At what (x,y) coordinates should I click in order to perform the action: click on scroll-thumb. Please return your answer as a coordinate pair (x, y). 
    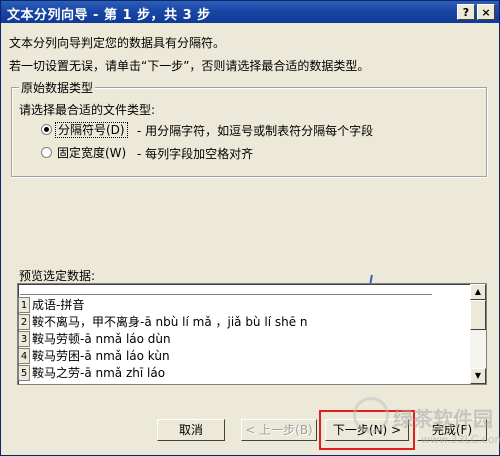
    Looking at the image, I should click on (478, 315).